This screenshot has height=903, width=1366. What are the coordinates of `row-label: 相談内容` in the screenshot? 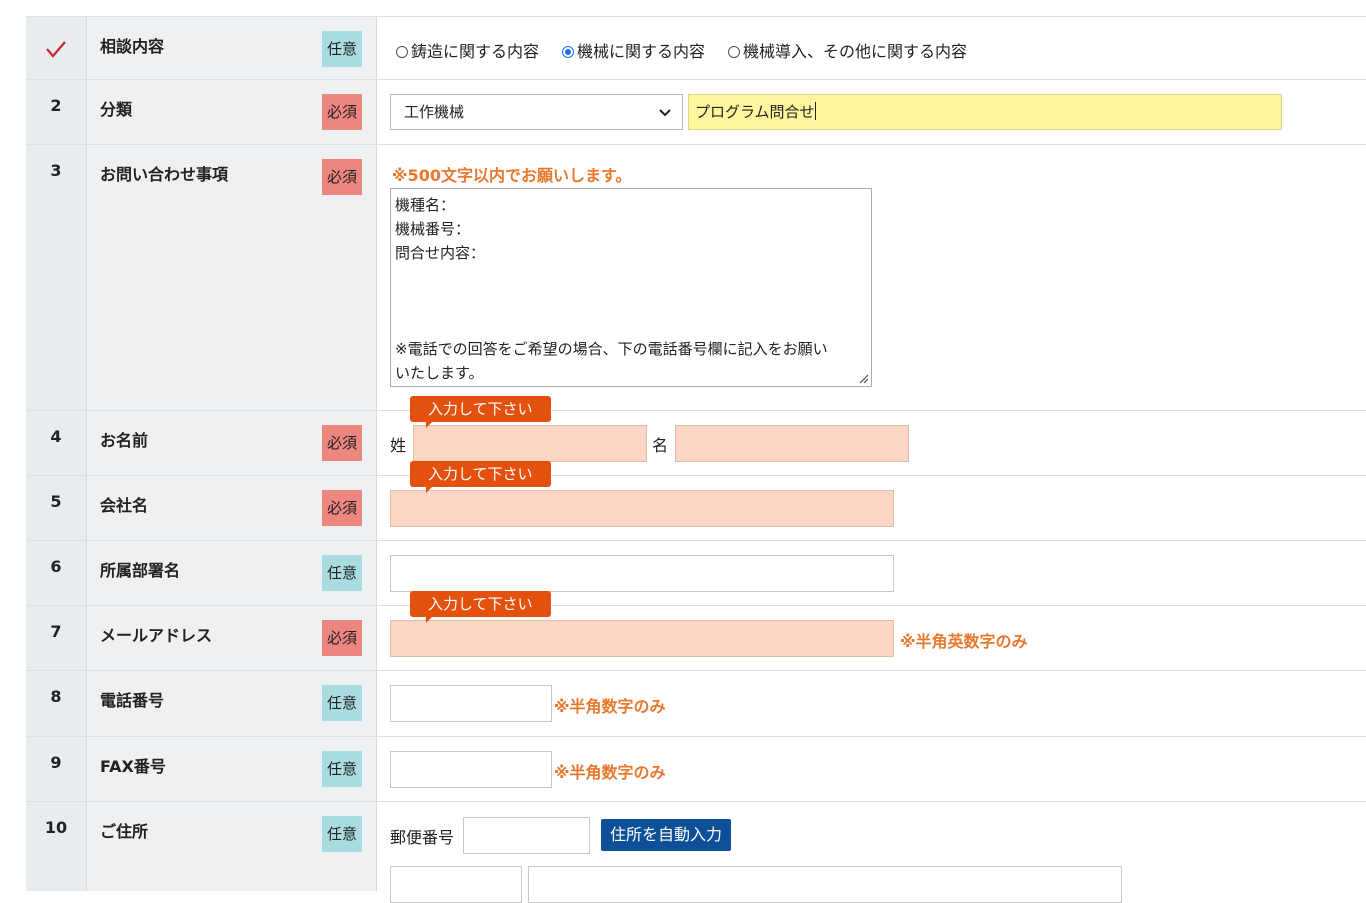 It's located at (132, 46).